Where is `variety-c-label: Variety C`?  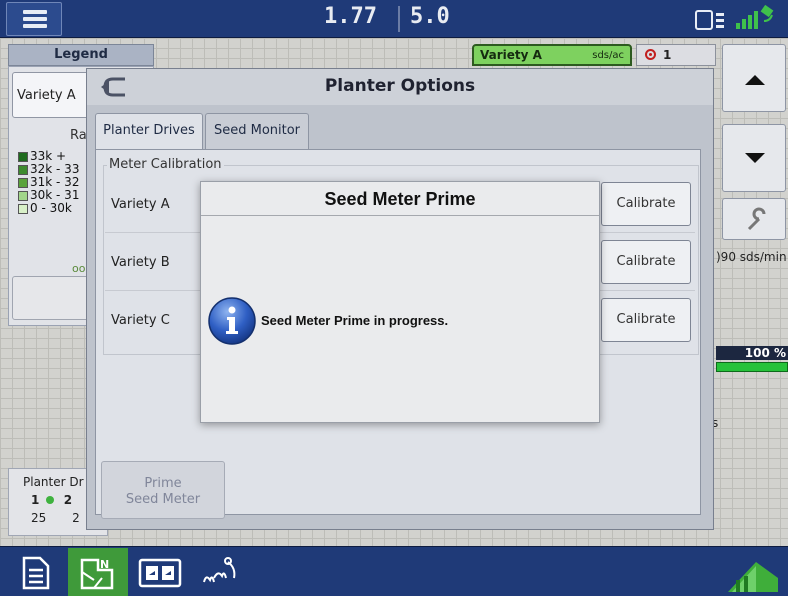
variety-c-label: Variety C is located at coordinates (140, 320).